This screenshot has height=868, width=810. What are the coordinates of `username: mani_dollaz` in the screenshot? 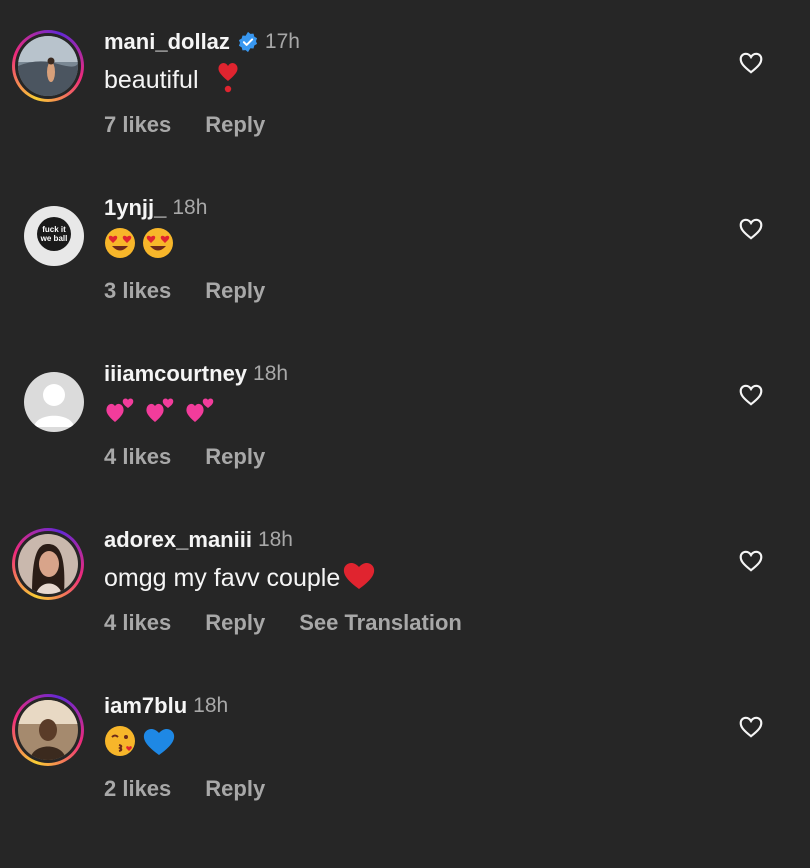 It's located at (167, 42).